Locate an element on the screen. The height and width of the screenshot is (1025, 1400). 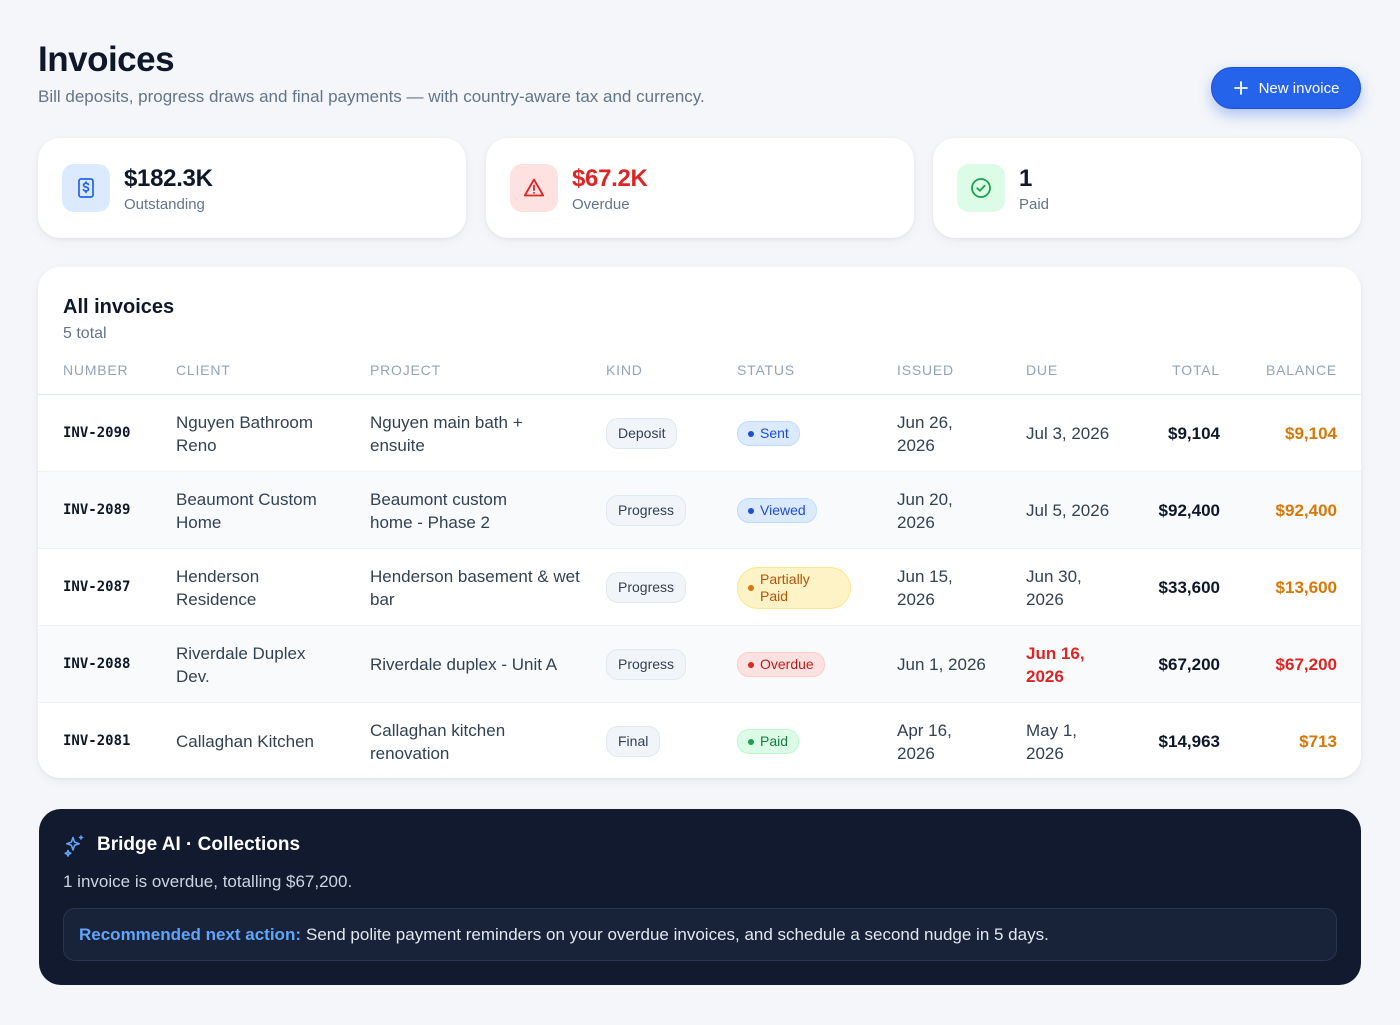
invoice-client: Callaghan Kitchen is located at coordinates (245, 741).